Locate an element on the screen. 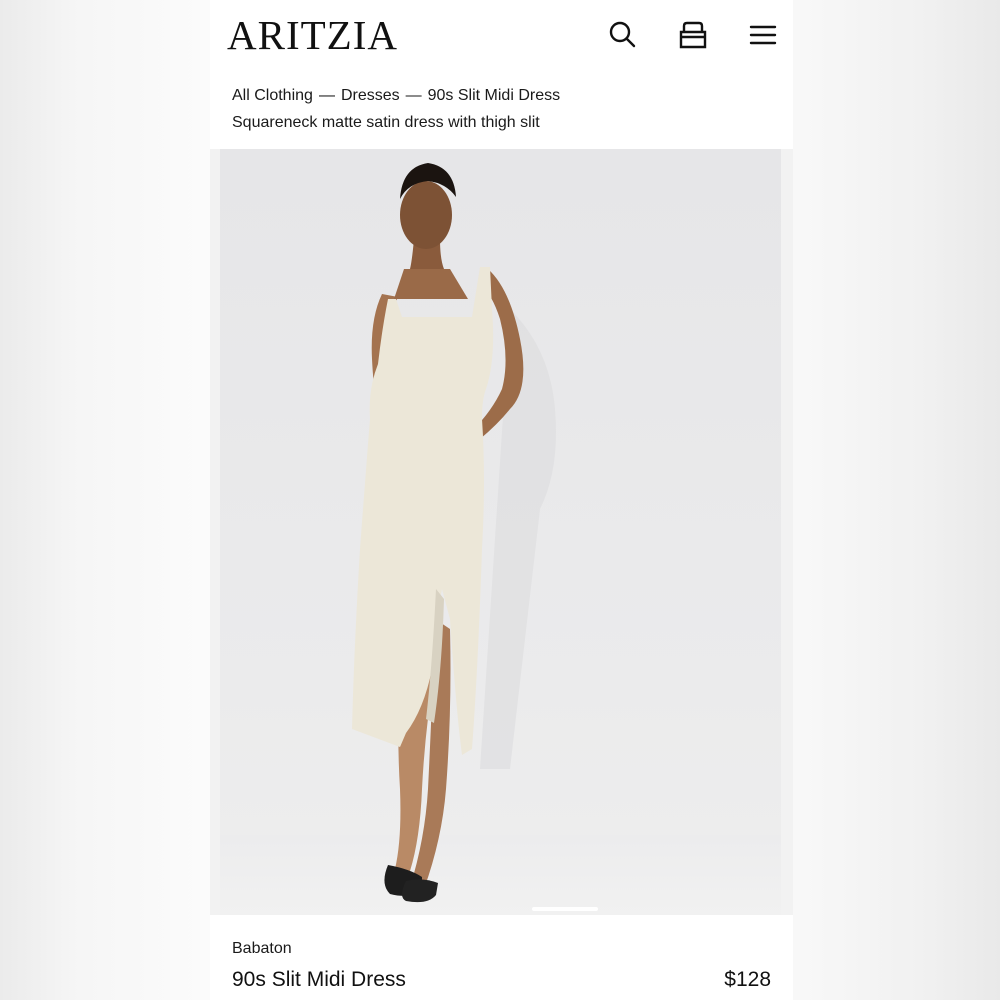 The image size is (1000, 1000). site-header: ARITZIA is located at coordinates (501, 36).